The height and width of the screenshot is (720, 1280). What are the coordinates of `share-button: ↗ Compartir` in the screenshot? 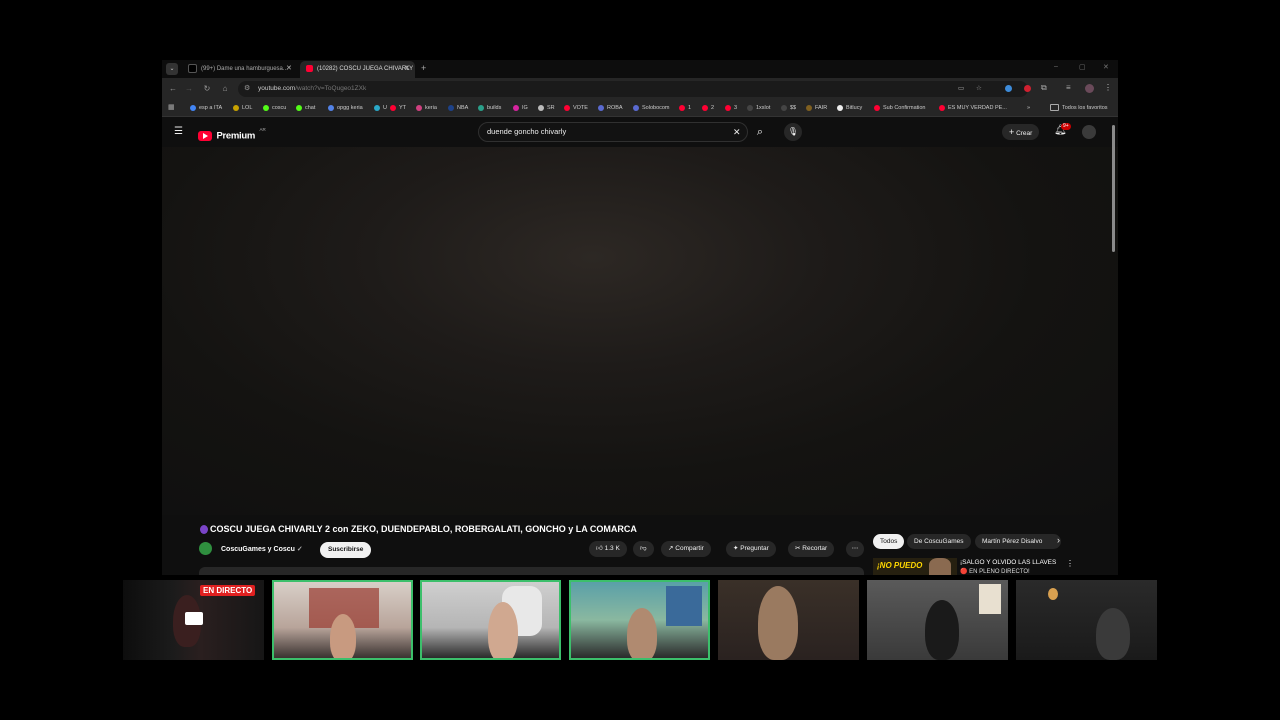 It's located at (686, 549).